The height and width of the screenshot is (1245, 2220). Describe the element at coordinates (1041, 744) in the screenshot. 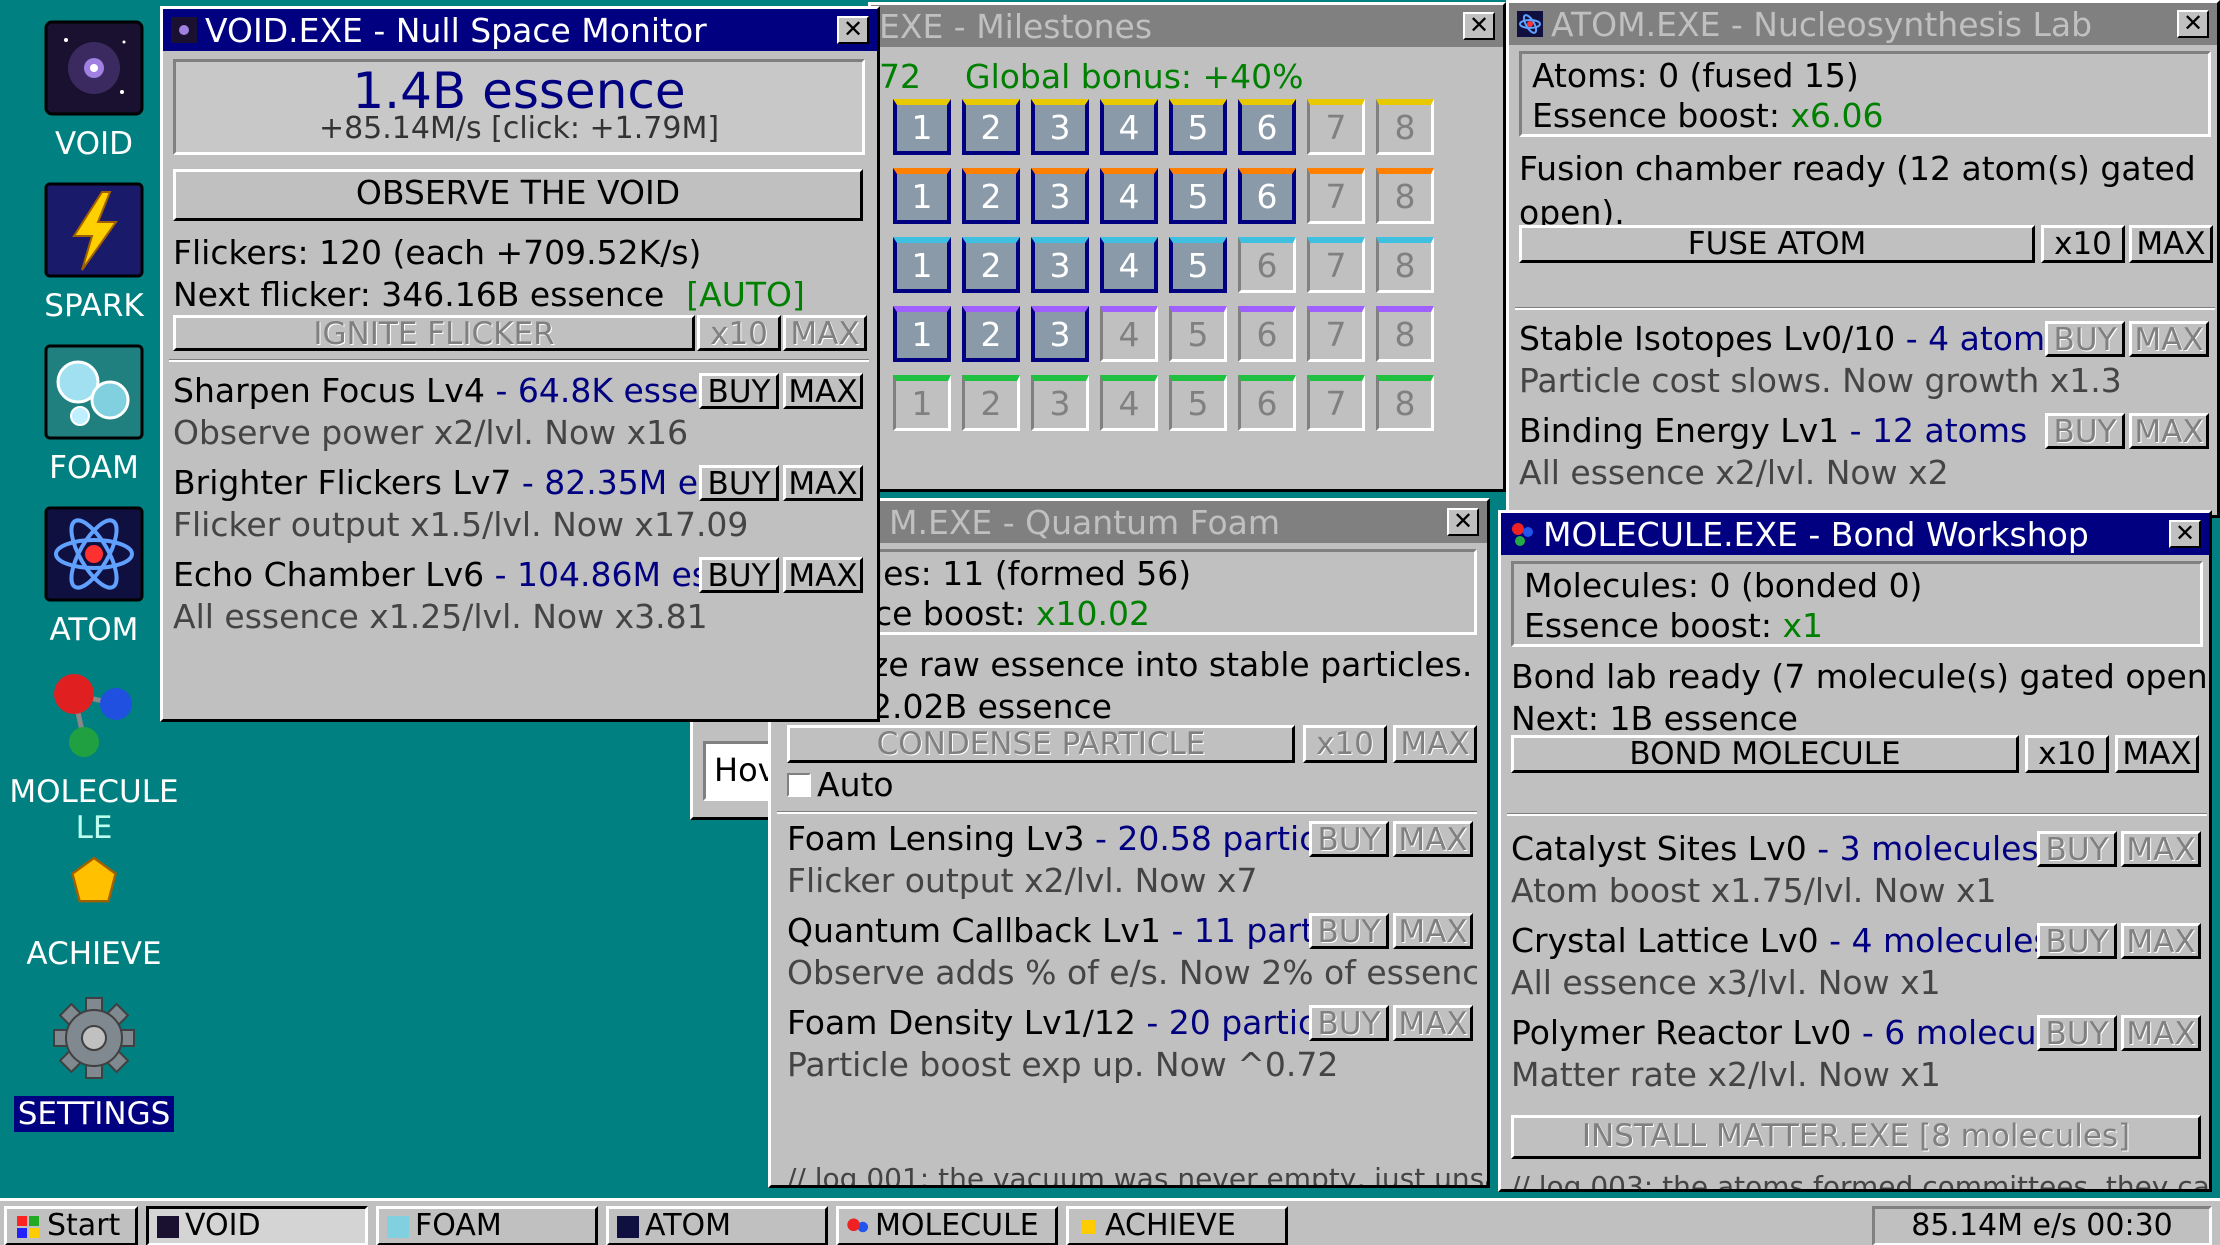

I see `condense-particle-button: CONDENSE PARTICLE` at that location.